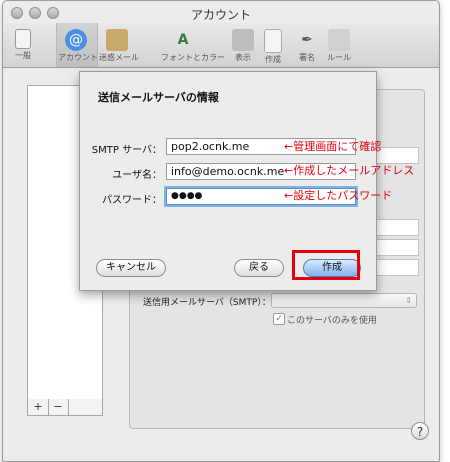  Describe the element at coordinates (207, 303) in the screenshot. I see `smtp-server-label: 送信用メールサーバ（SMTP）：` at that location.